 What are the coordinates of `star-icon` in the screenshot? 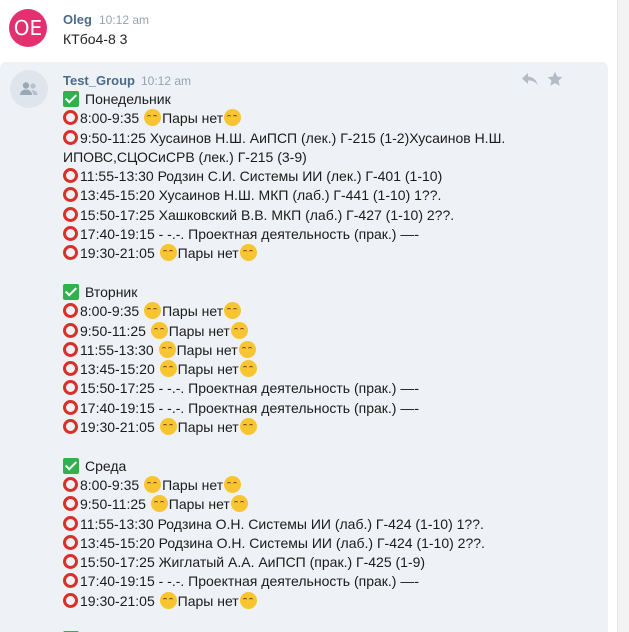 It's located at (555, 81).